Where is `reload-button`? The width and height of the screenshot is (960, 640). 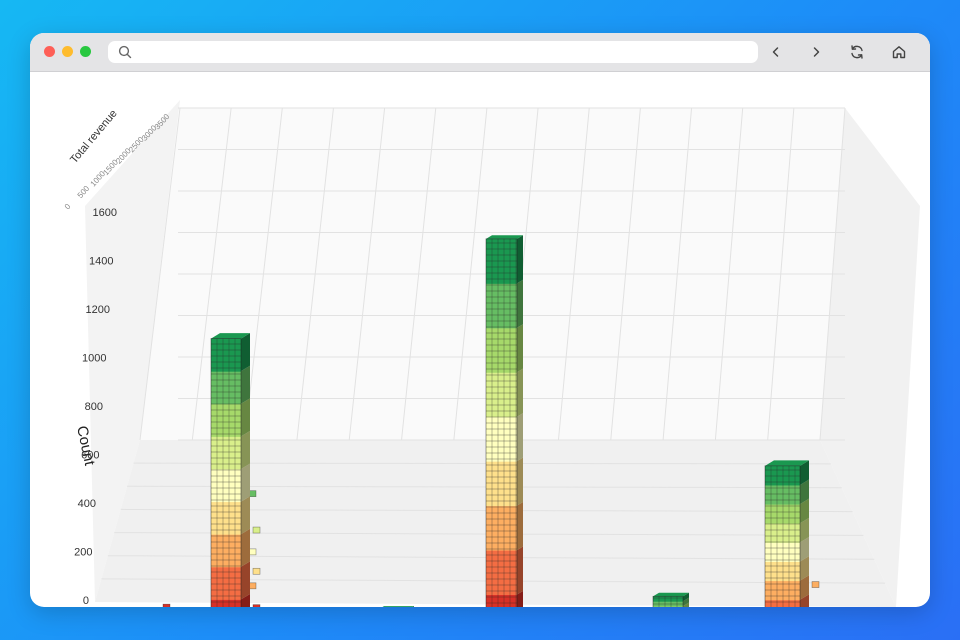 reload-button is located at coordinates (857, 52).